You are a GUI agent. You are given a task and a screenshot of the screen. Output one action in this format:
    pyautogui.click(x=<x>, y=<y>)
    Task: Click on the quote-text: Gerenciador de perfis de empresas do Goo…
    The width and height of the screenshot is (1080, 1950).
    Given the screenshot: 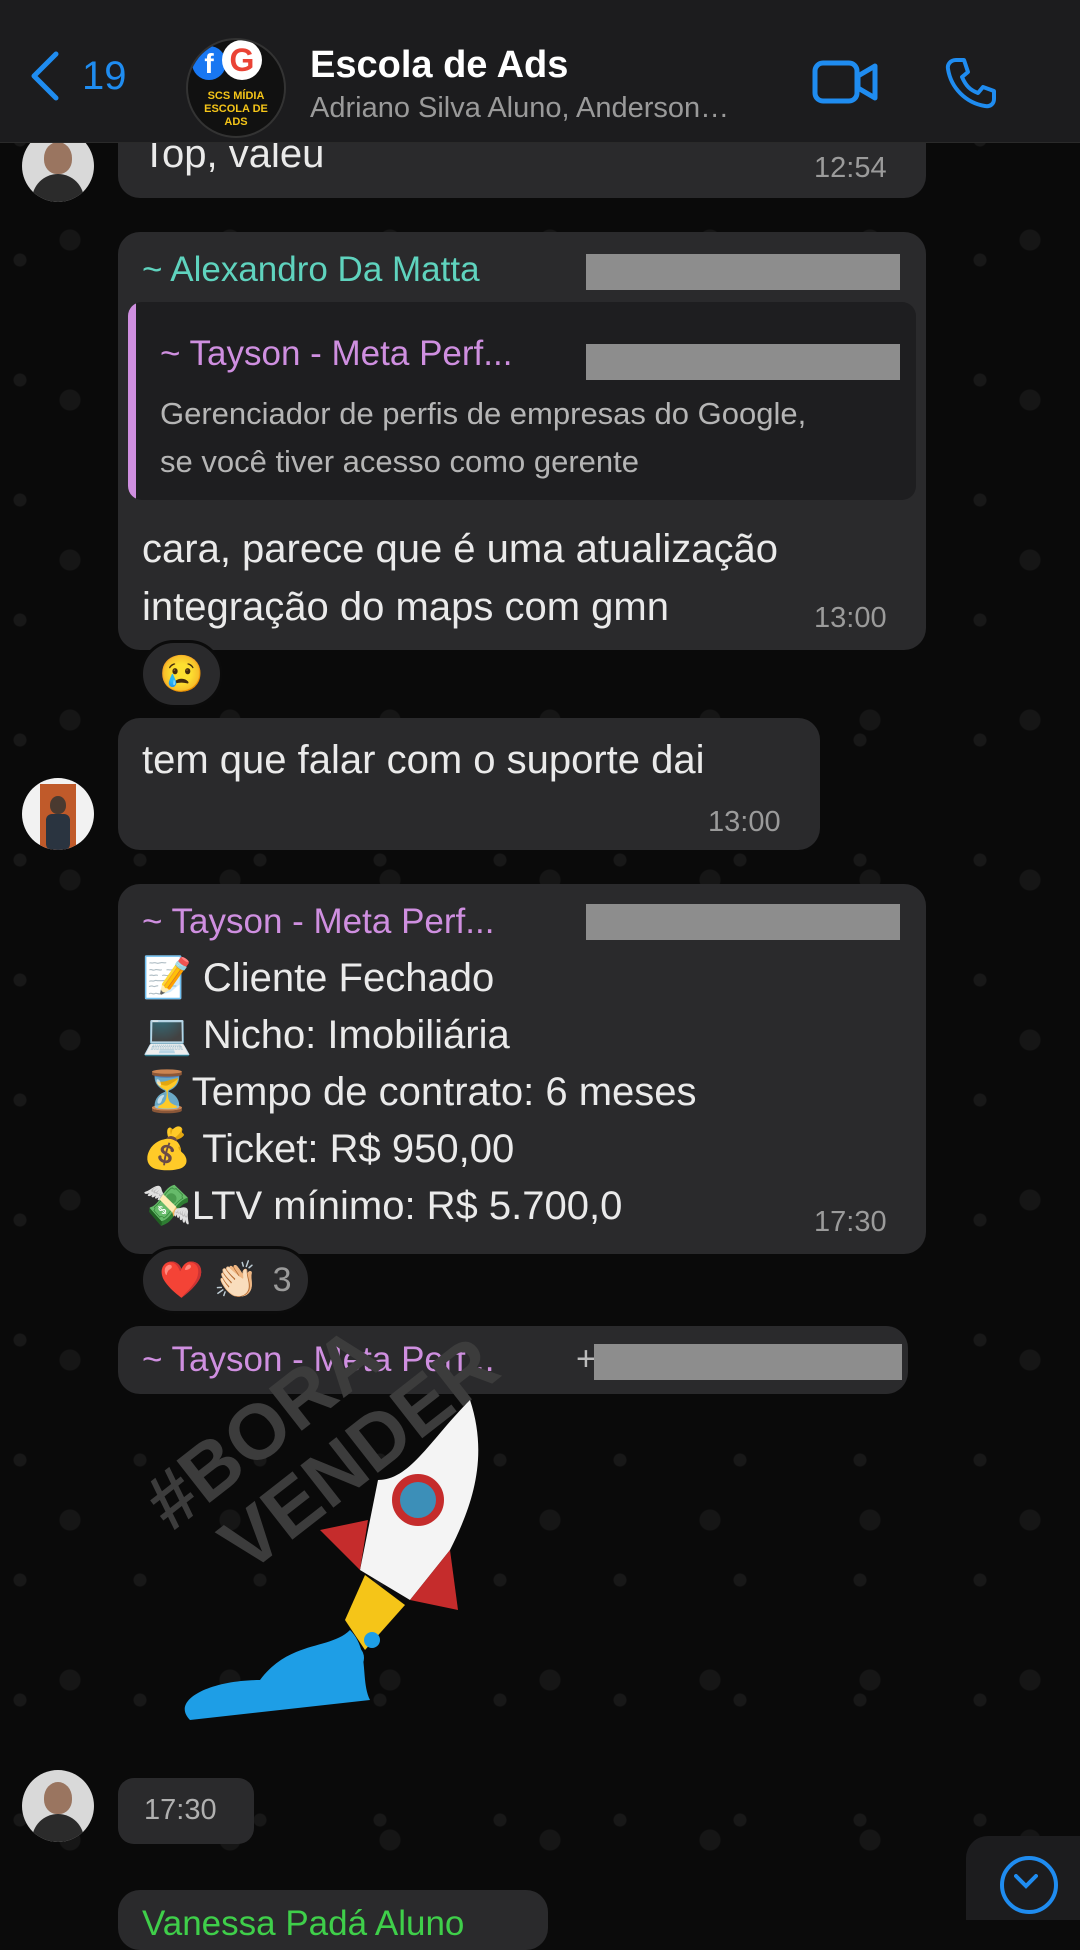 What is the action you would take?
    pyautogui.click(x=483, y=437)
    